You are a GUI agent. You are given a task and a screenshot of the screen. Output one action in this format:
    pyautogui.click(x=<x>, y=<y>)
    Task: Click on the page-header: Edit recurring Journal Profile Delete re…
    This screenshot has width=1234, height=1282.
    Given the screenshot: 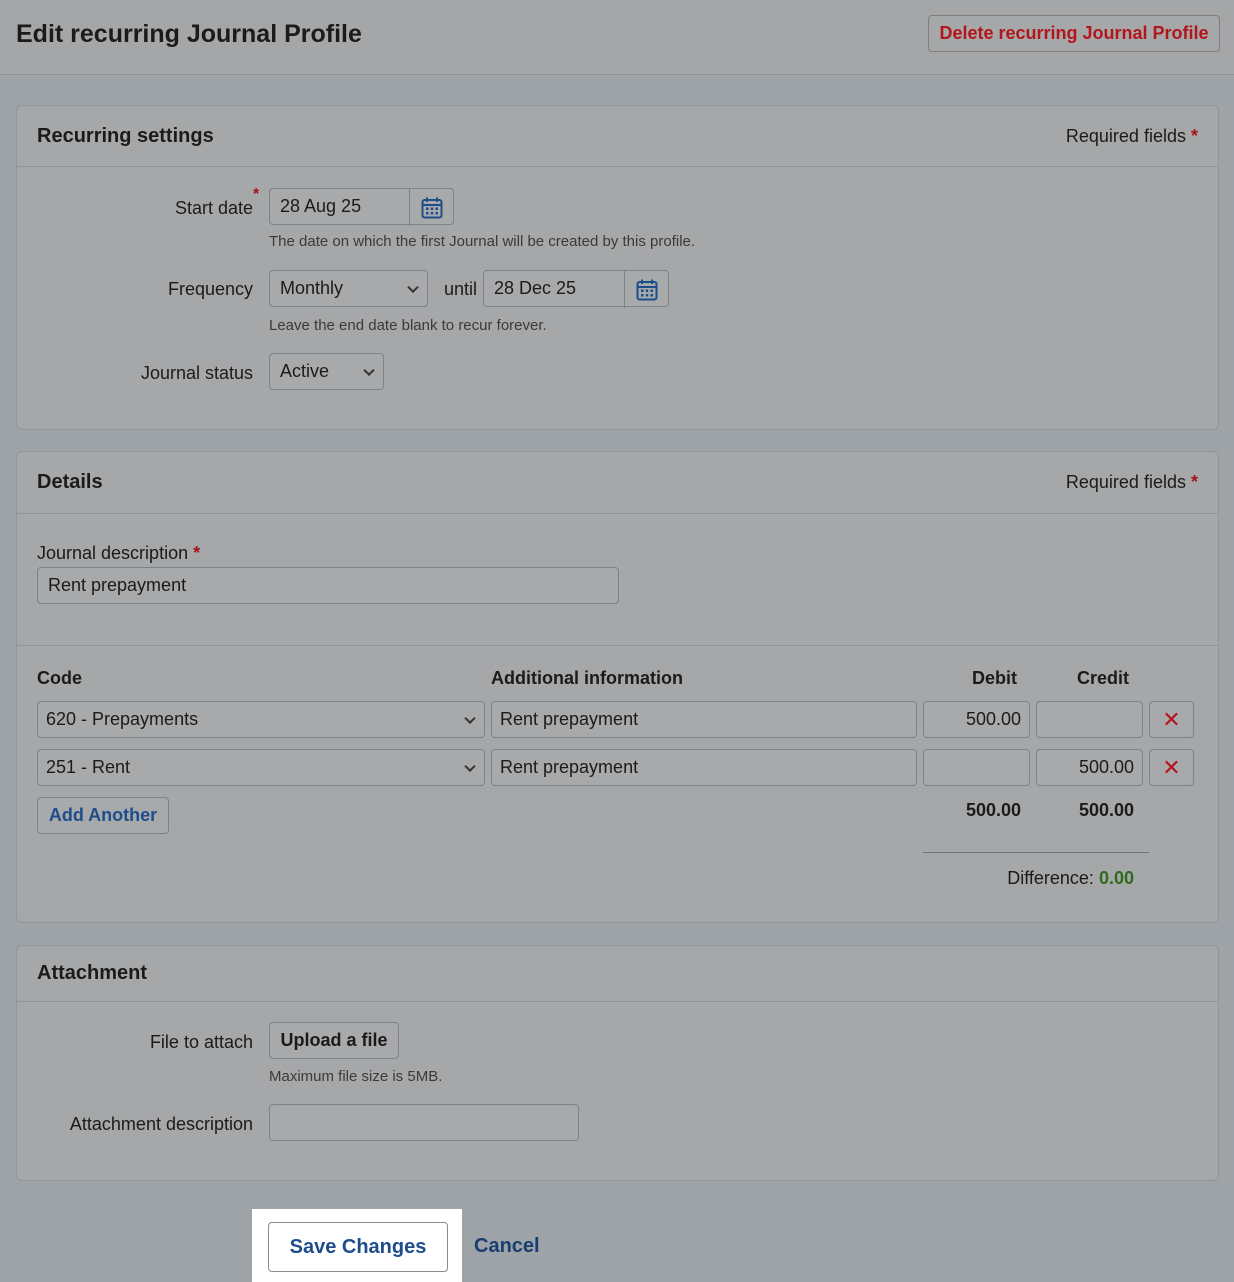 What is the action you would take?
    pyautogui.click(x=617, y=37)
    